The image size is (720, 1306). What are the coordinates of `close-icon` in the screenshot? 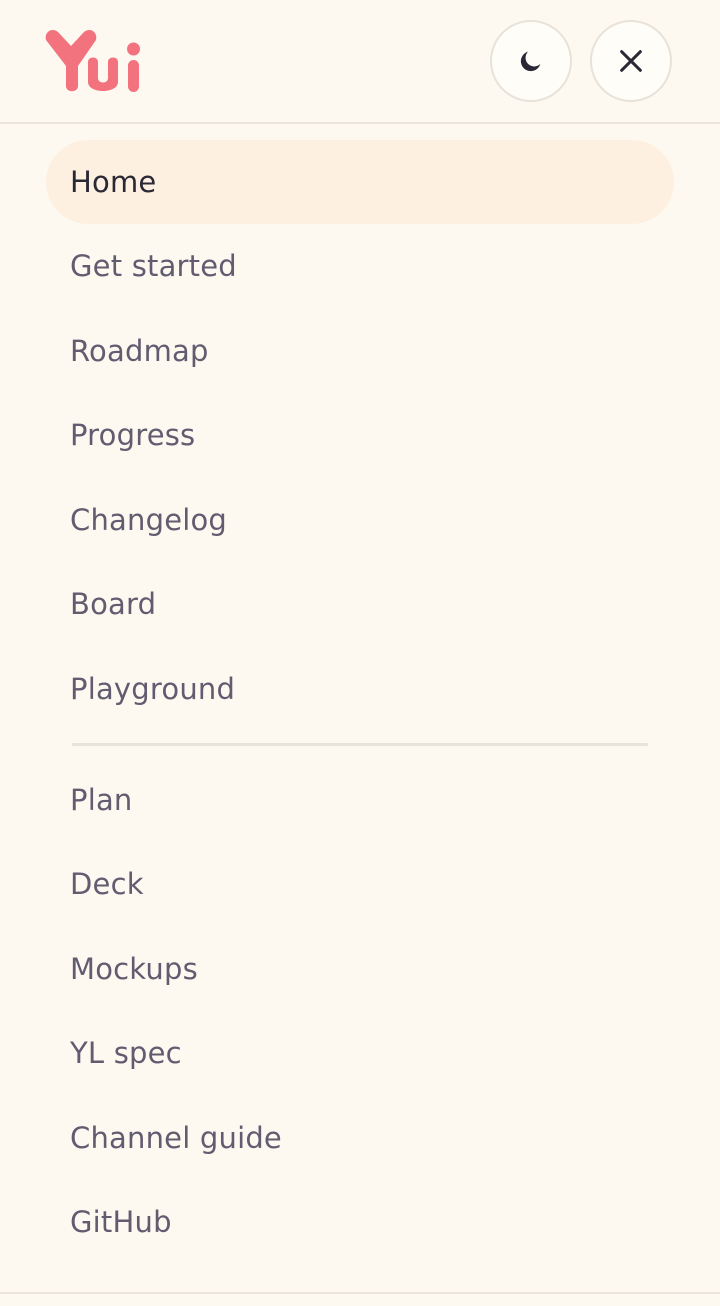 It's located at (631, 61).